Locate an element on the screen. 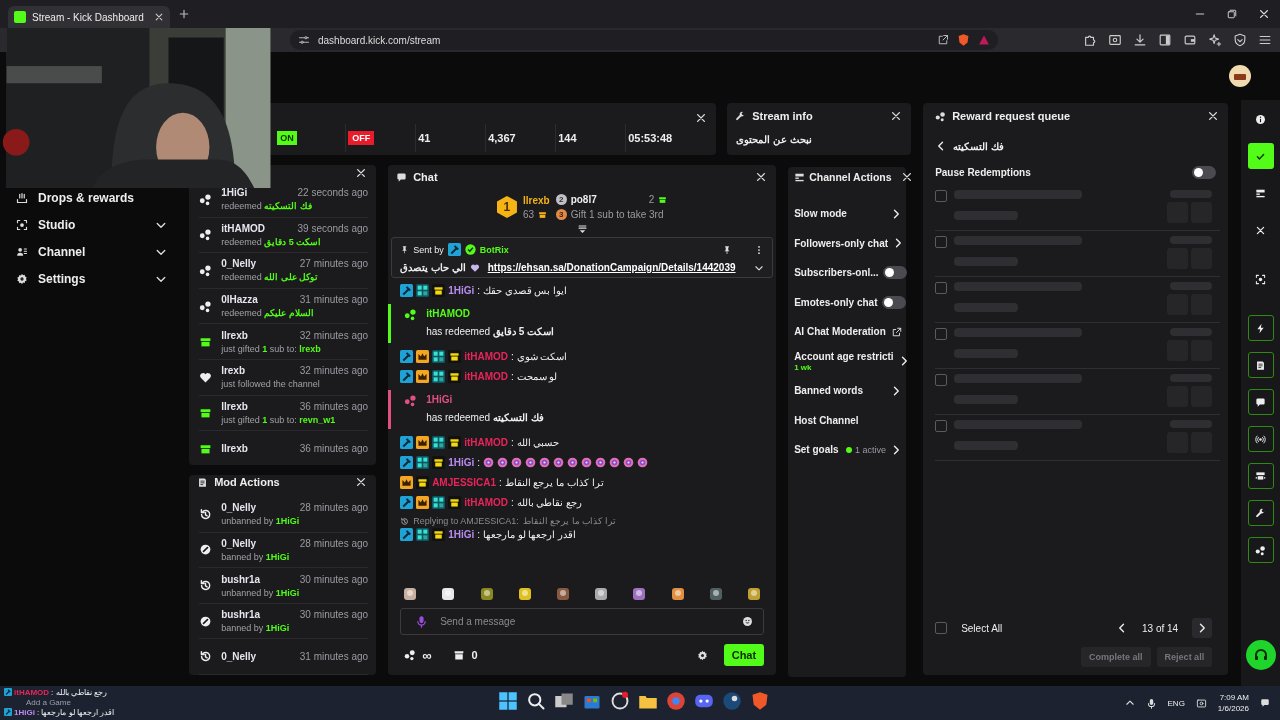  camera-button is located at coordinates (1260, 476).